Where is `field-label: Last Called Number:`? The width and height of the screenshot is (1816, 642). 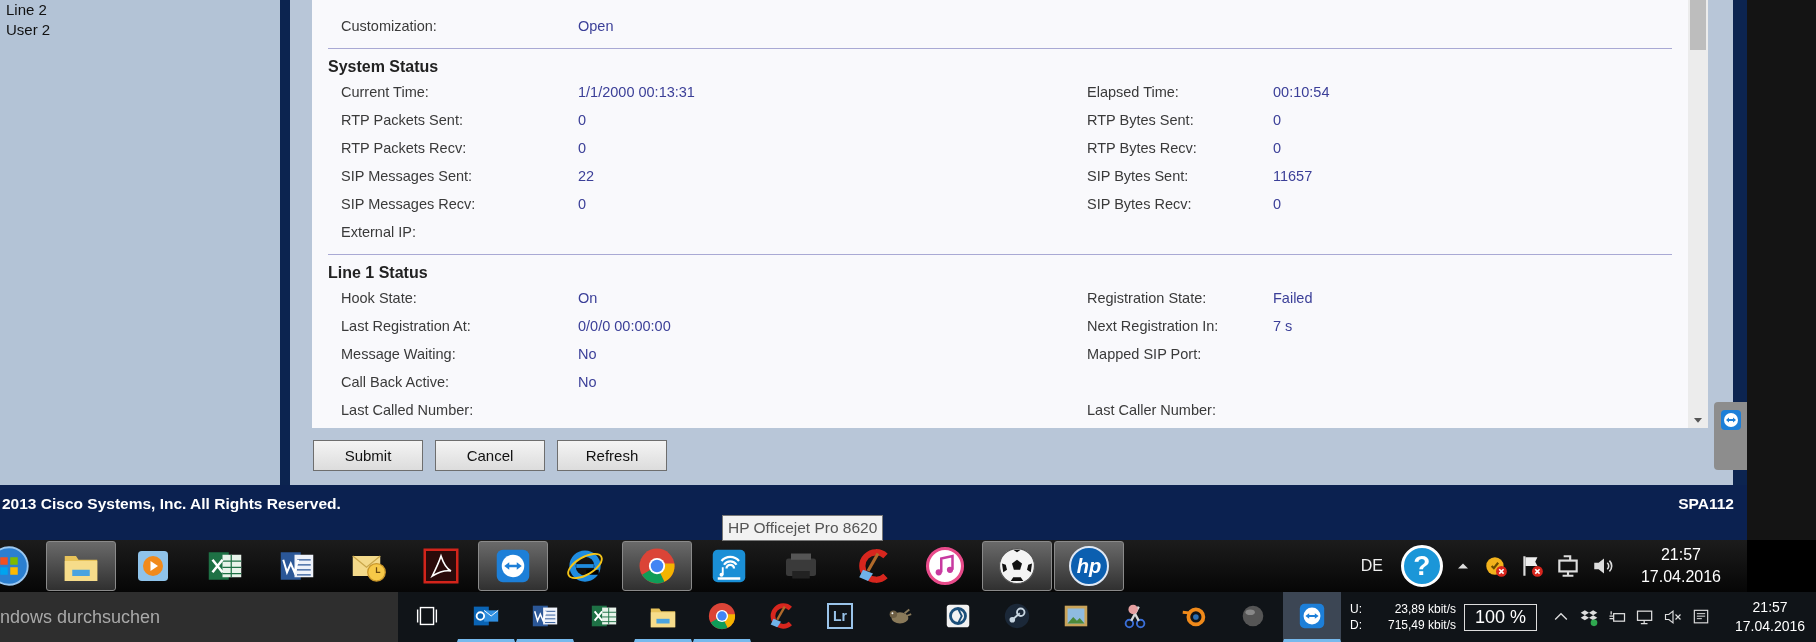
field-label: Last Called Number: is located at coordinates (408, 410).